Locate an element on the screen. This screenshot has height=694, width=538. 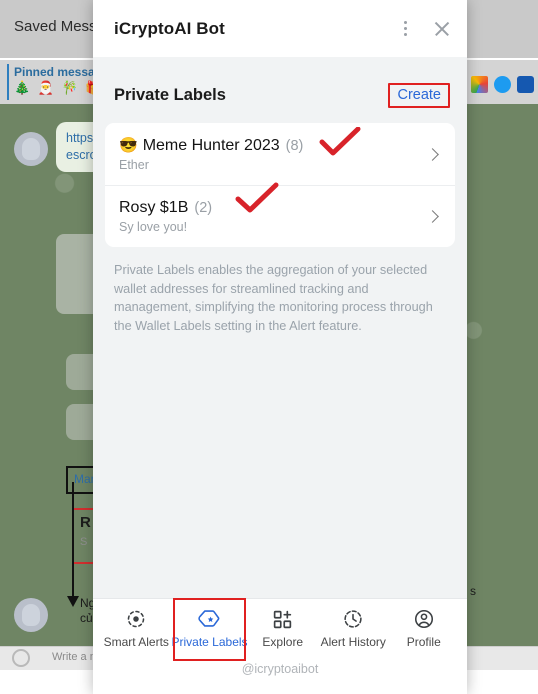
section-title: Private Labels is located at coordinates (170, 94).